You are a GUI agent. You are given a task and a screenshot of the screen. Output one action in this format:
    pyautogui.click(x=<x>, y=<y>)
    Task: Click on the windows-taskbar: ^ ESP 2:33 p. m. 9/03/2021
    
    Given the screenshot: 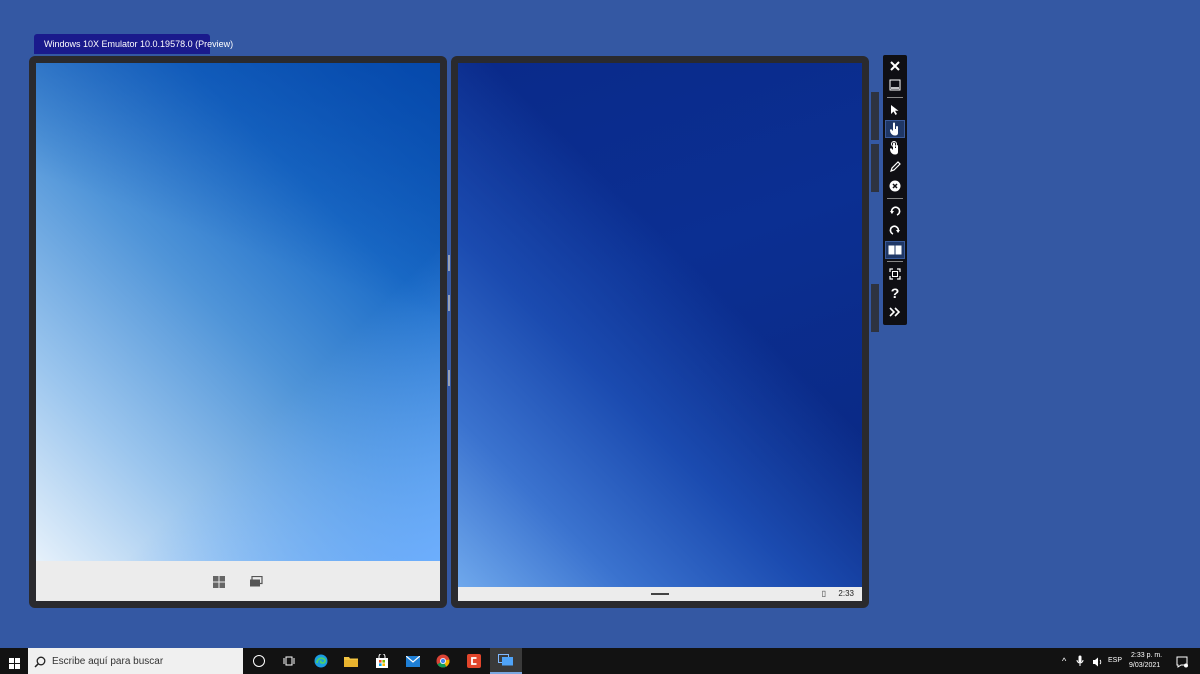 What is the action you would take?
    pyautogui.click(x=600, y=661)
    